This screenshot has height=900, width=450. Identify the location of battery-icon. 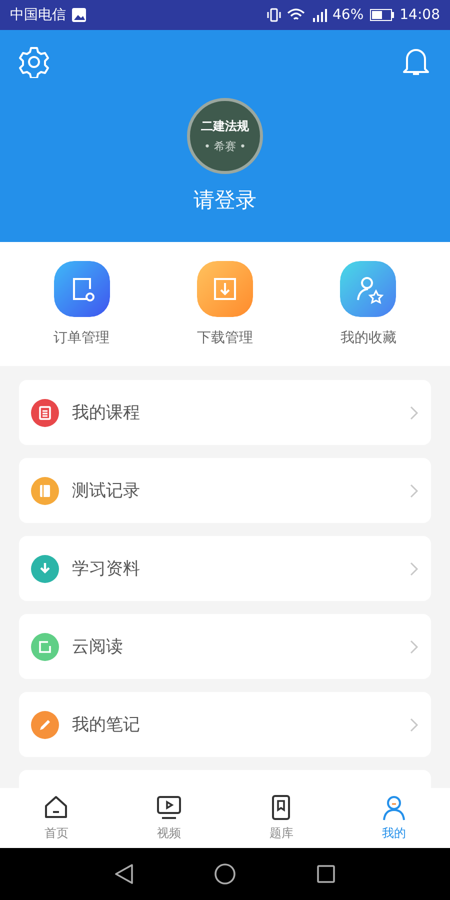
(382, 15).